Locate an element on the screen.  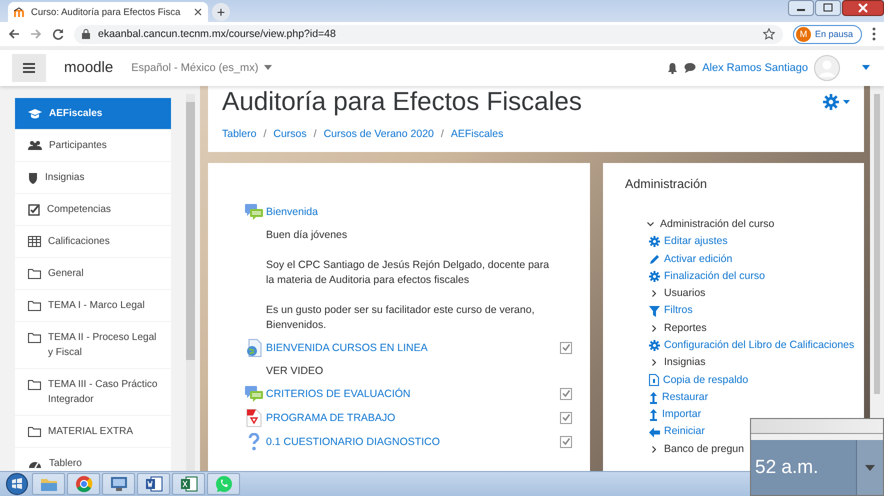
browser-icon is located at coordinates (83, 484).